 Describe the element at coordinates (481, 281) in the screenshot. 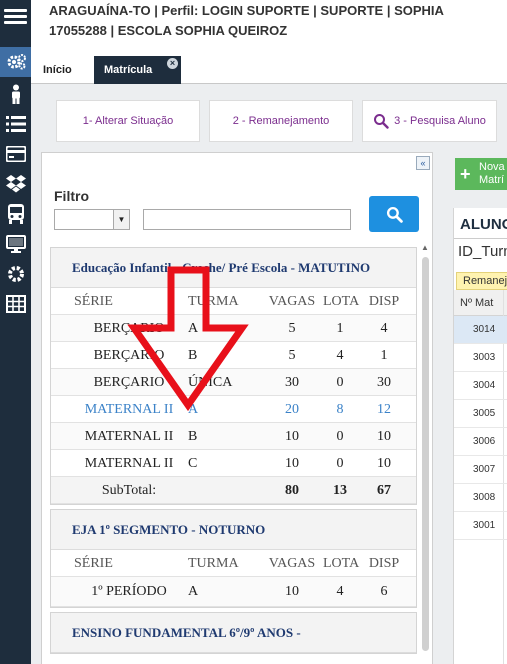

I see `remanejar-button: Remanejar` at that location.